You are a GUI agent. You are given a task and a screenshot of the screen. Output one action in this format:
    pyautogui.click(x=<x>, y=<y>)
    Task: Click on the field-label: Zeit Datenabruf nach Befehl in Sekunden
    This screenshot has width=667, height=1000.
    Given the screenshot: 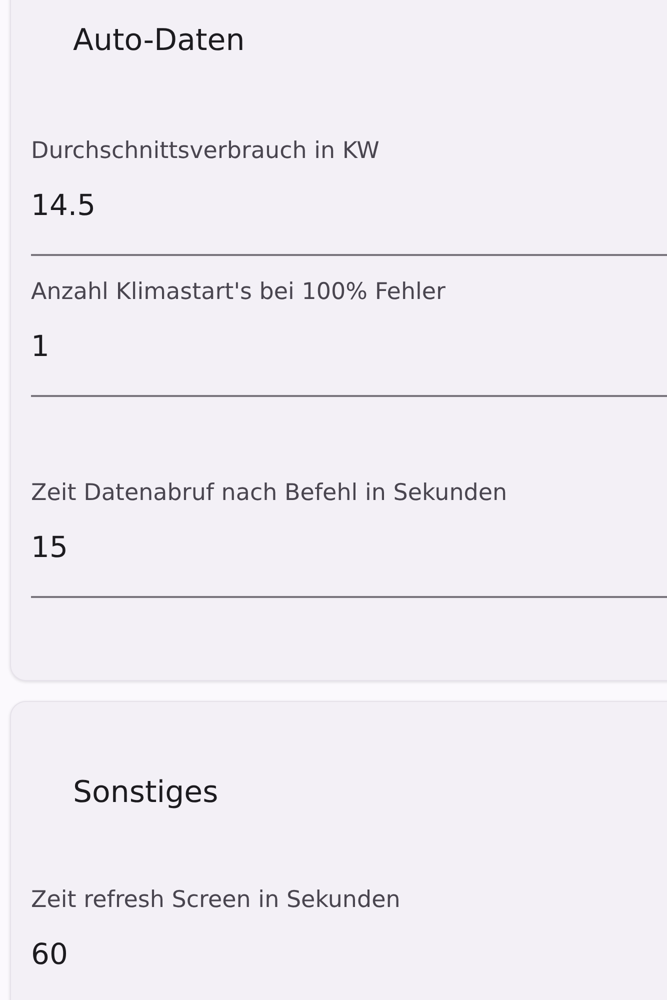 What is the action you would take?
    pyautogui.click(x=269, y=493)
    